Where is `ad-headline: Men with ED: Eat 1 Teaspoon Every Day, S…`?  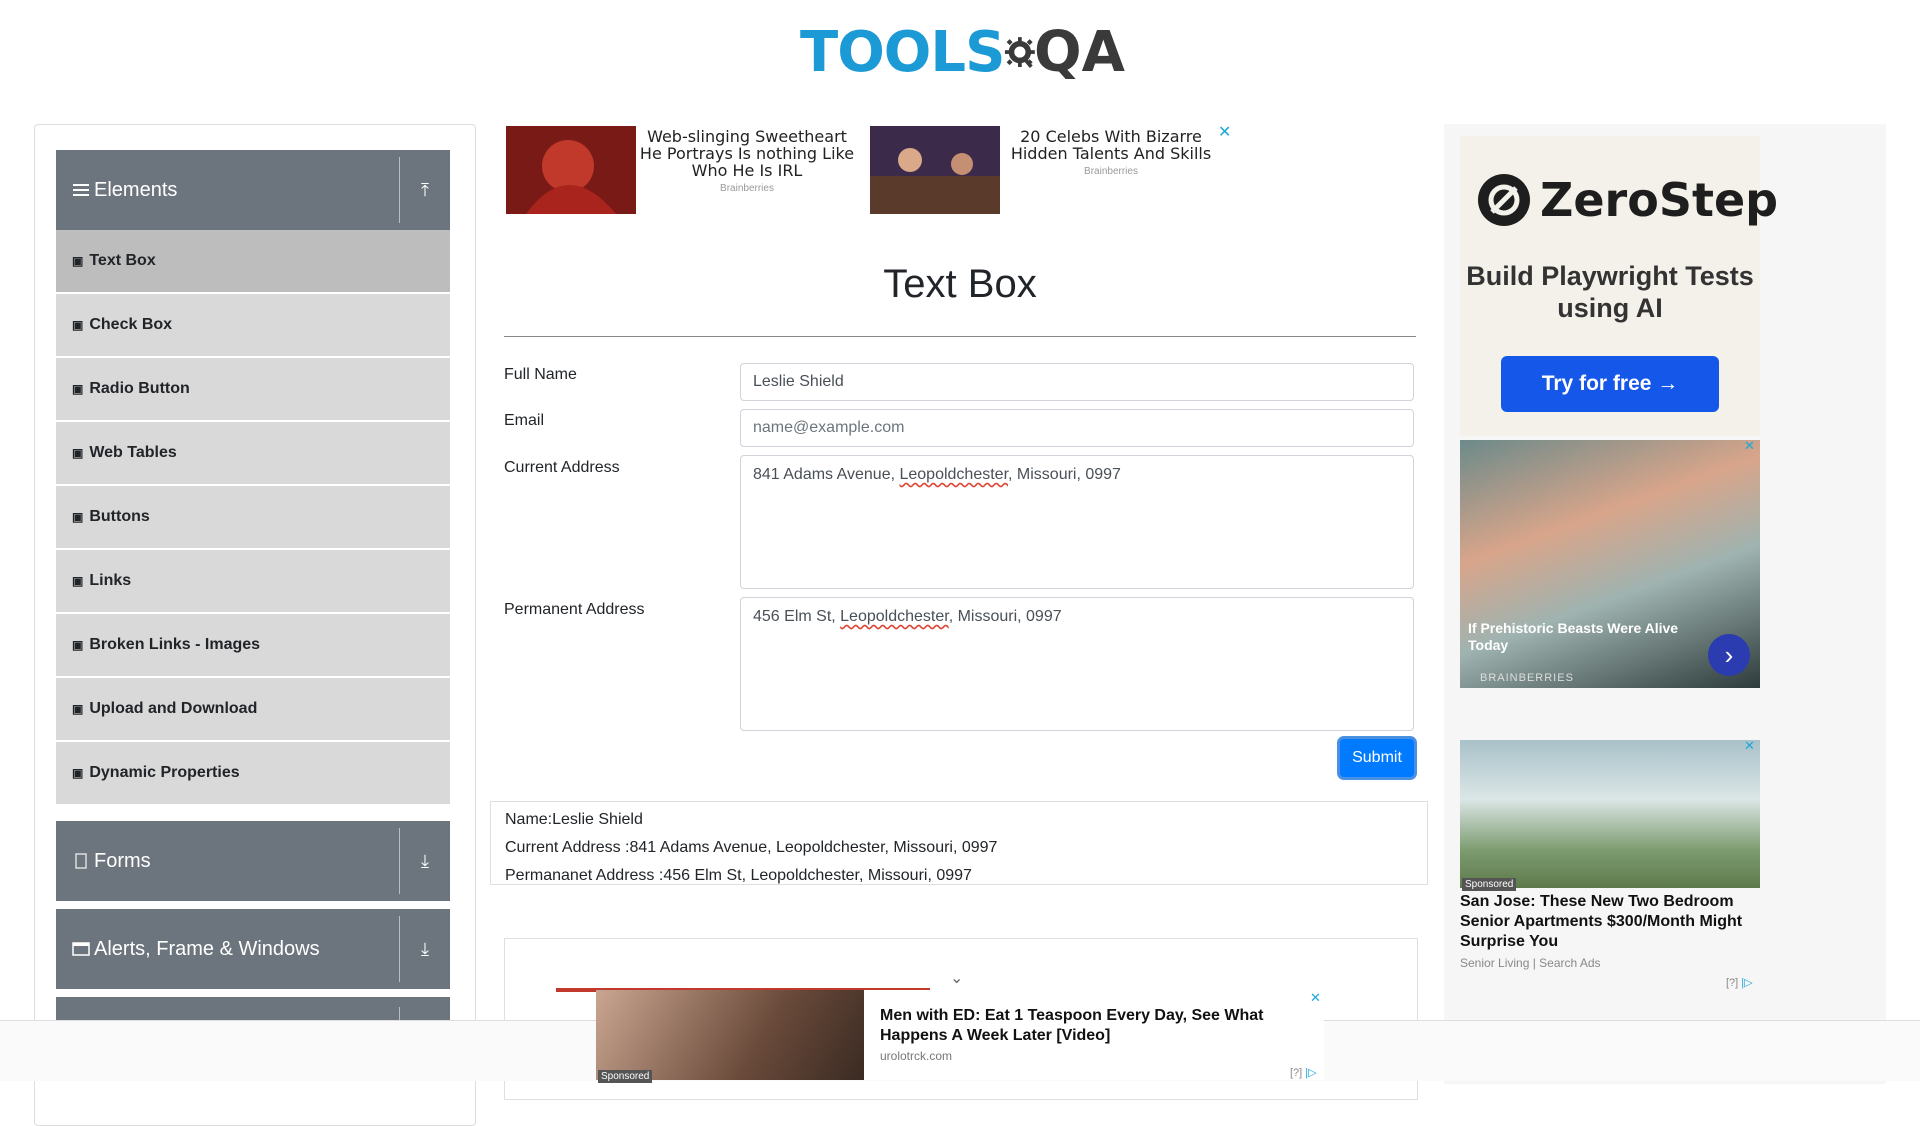
ad-headline: Men with ED: Eat 1 Teaspoon Every Day, S… is located at coordinates (1090, 1026).